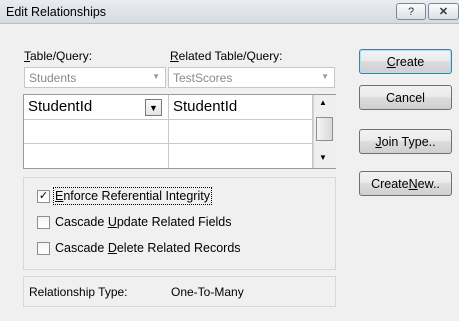 This screenshot has width=459, height=321. Describe the element at coordinates (323, 157) in the screenshot. I see `scroll-down-icon: ▼` at that location.